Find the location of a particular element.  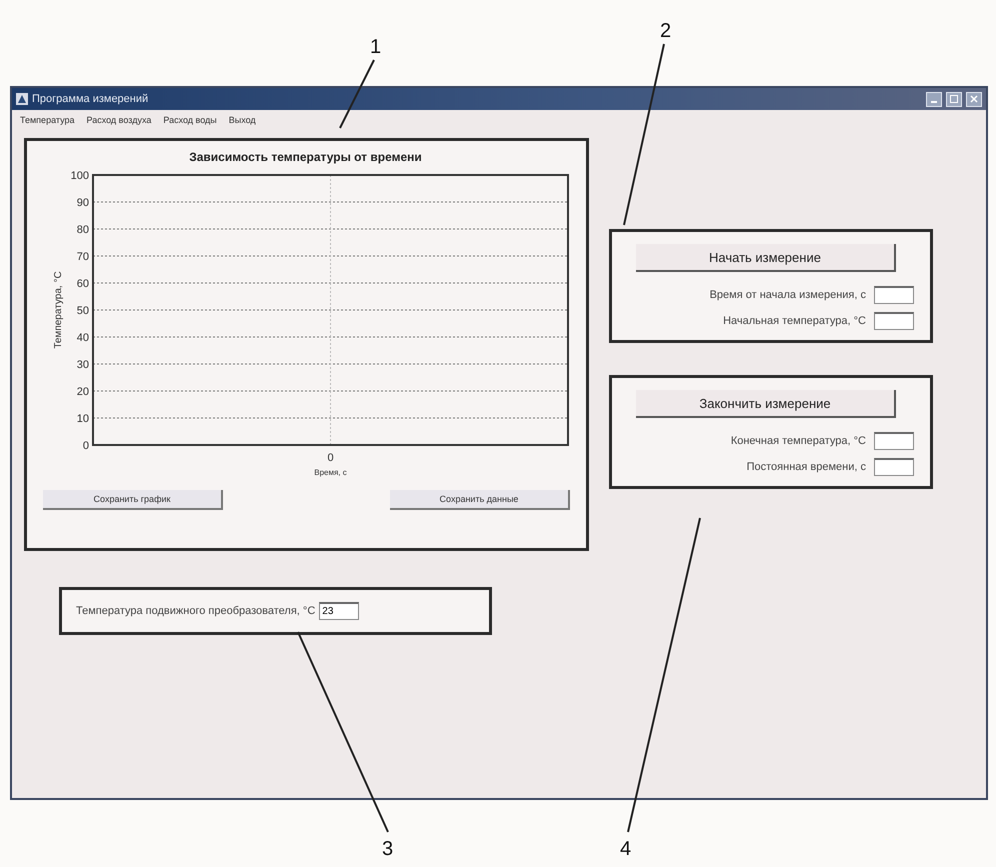

start-button: Начать измерение is located at coordinates (766, 258).